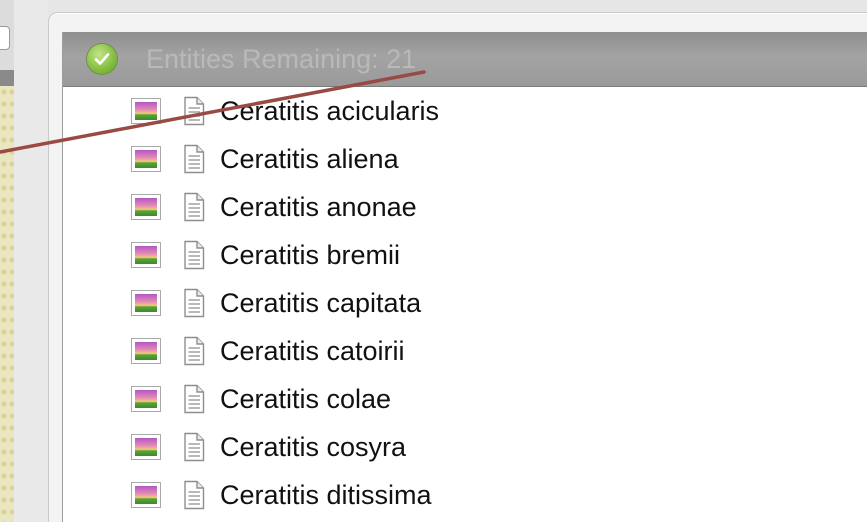  What do you see at coordinates (31, 261) in the screenshot?
I see `panel-gutter` at bounding box center [31, 261].